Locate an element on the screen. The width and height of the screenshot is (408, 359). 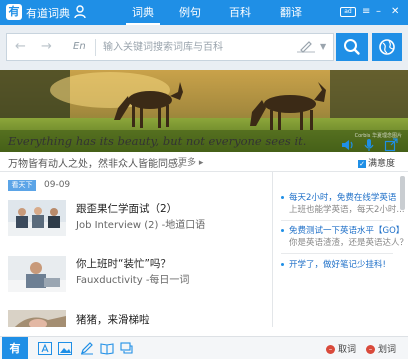
list-item-title: 免费测试一下英语水平【GO】 is located at coordinates (346, 231).